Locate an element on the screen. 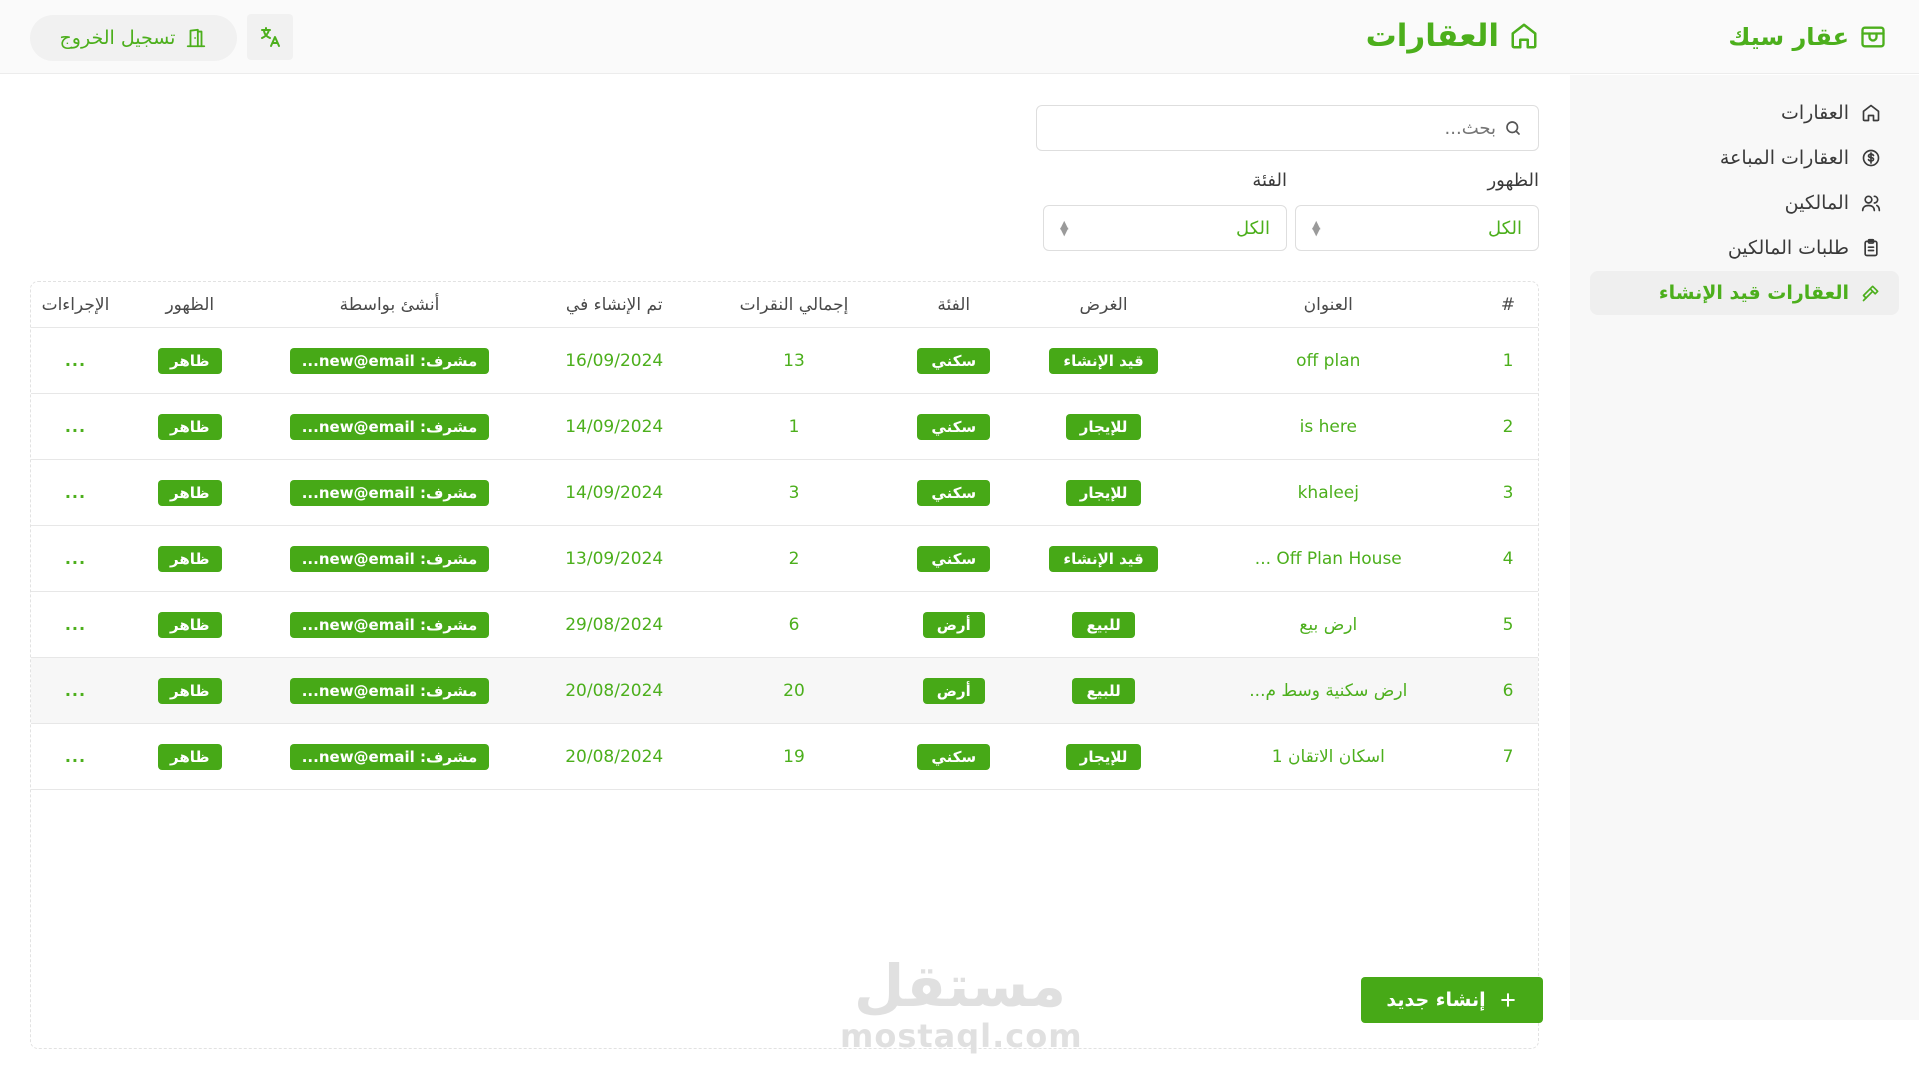 This screenshot has height=1079, width=1919. brand: عقار سيك is located at coordinates (1807, 37).